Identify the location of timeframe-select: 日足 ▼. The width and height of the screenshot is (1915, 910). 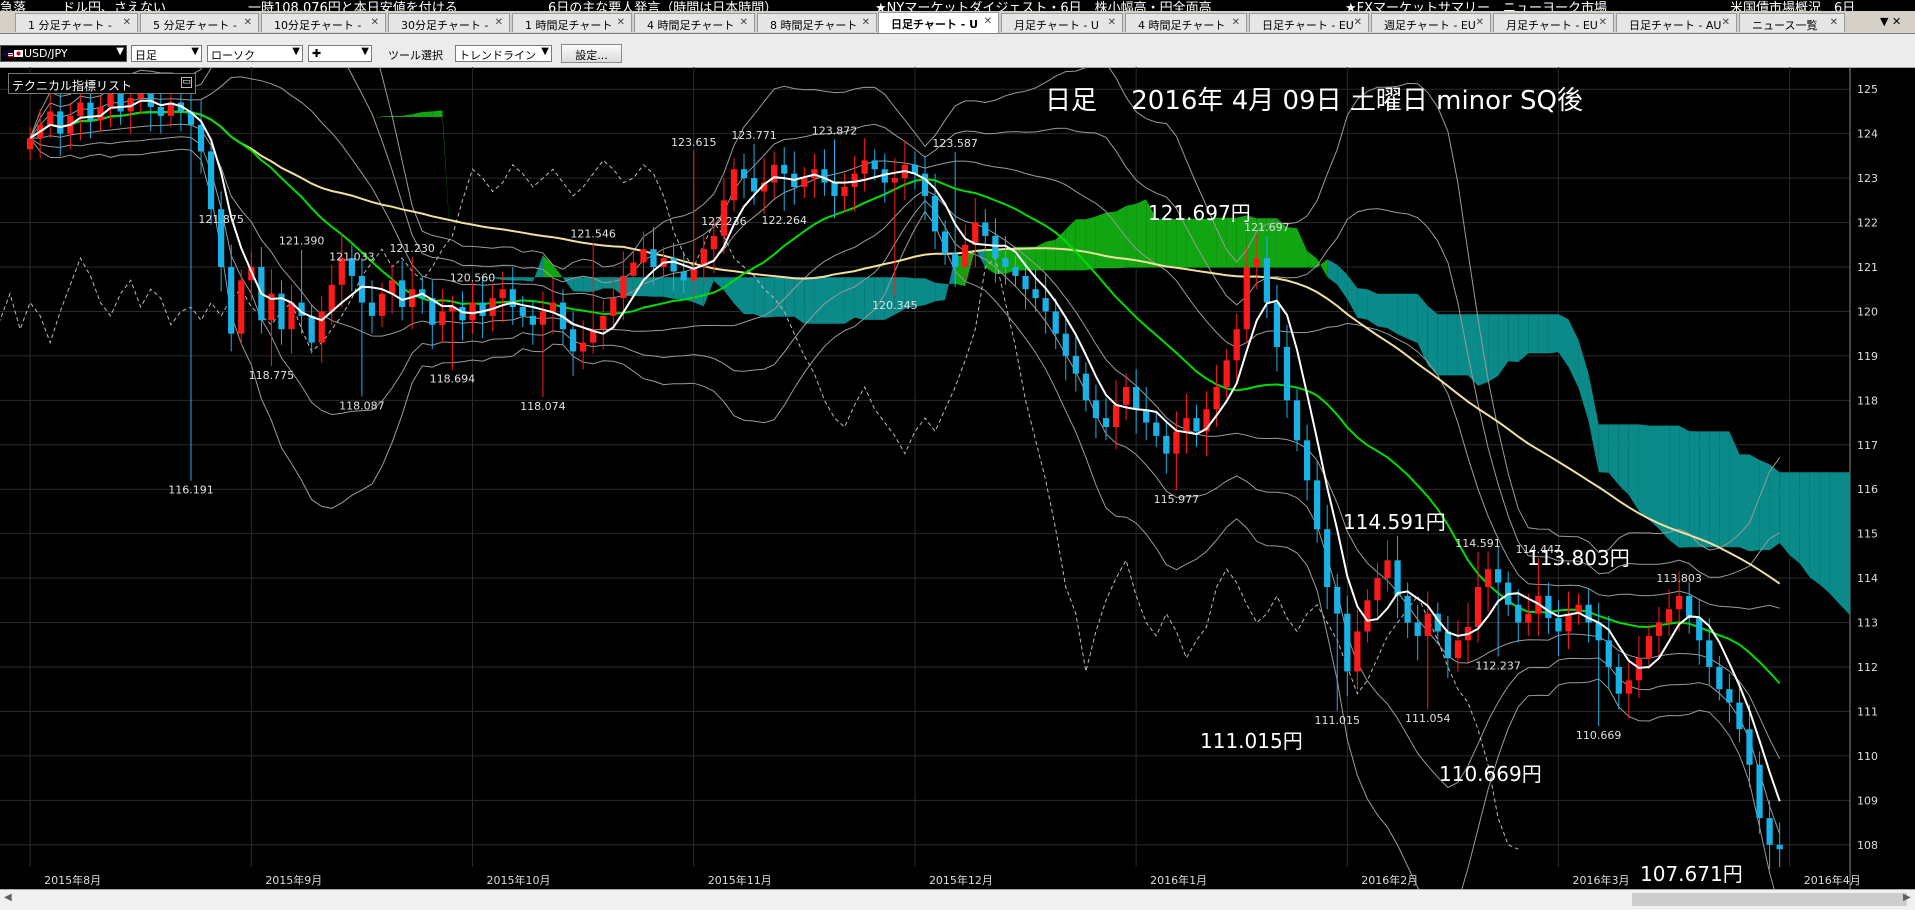
(166, 53).